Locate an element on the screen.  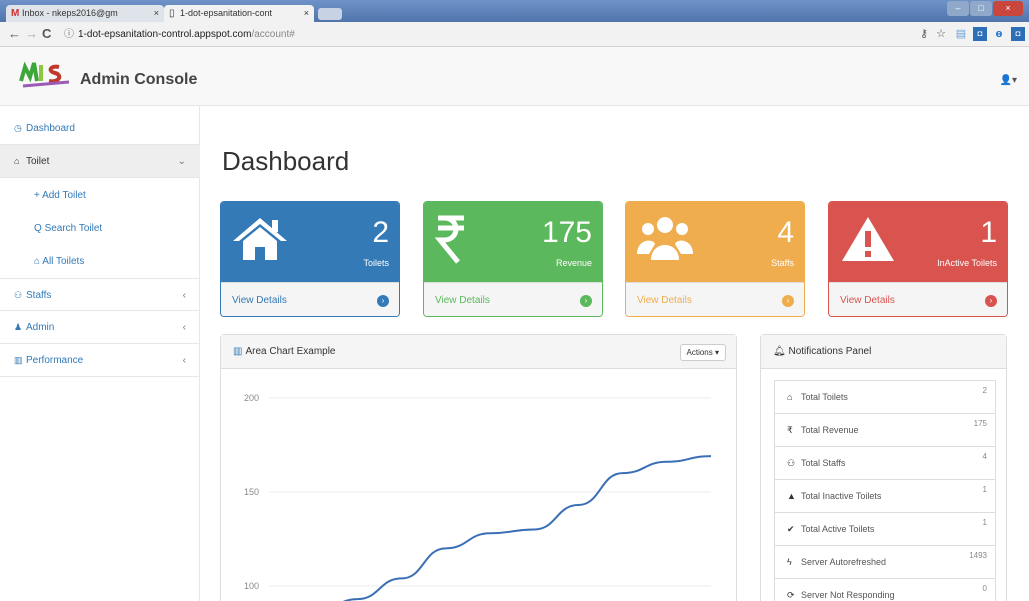
key-icon: ⚷ is located at coordinates (924, 34).